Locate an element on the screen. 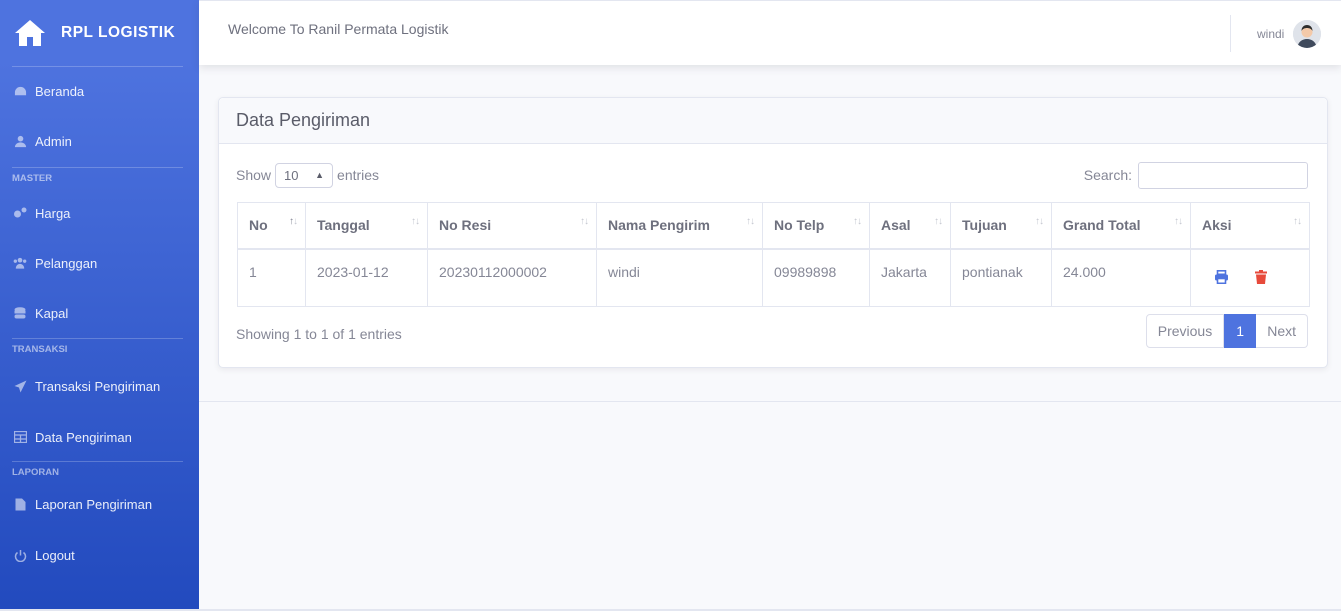  table-search: Search: is located at coordinates (1195, 175).